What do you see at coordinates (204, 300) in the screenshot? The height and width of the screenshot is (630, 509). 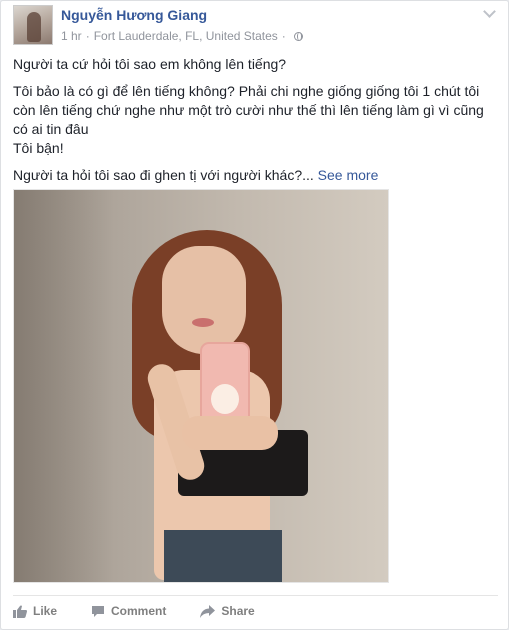 I see `photo-face` at bounding box center [204, 300].